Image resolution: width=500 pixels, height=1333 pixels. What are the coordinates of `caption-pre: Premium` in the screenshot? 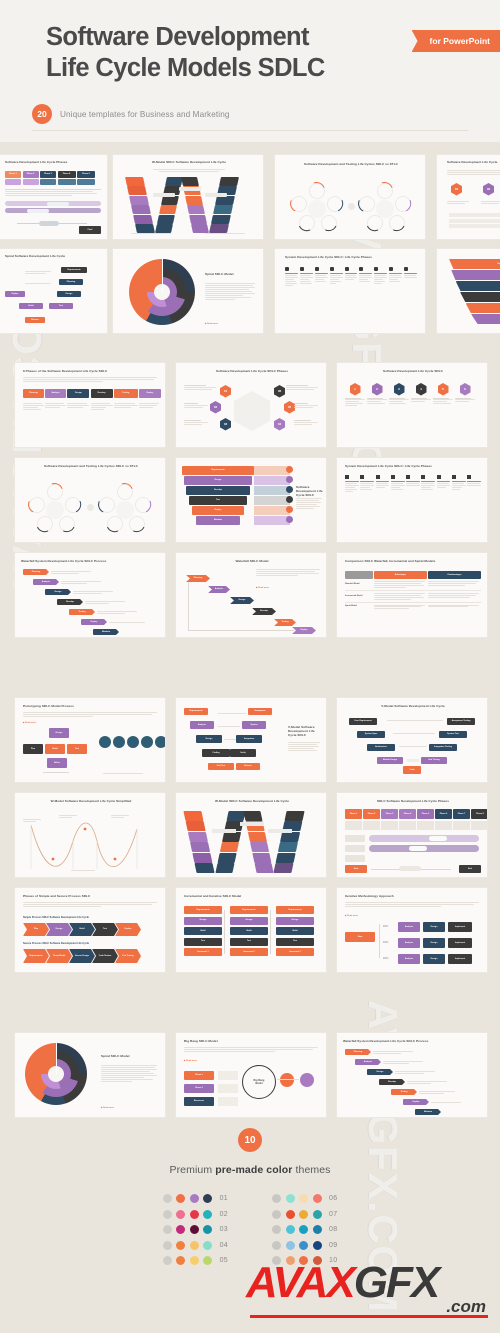 It's located at (192, 1170).